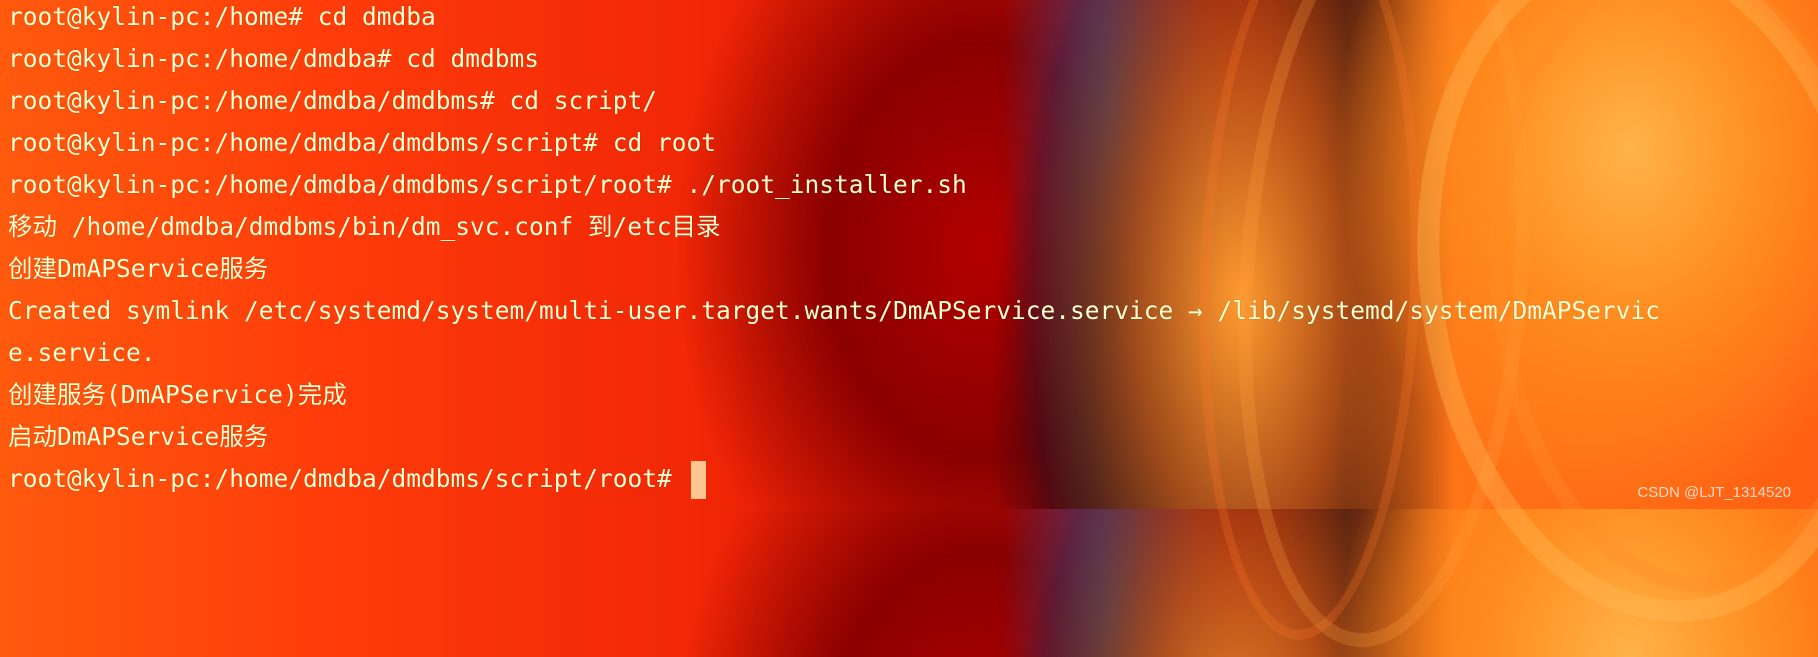 The width and height of the screenshot is (1818, 657). Describe the element at coordinates (82, 352) in the screenshot. I see `terminal-line: e.service.` at that location.